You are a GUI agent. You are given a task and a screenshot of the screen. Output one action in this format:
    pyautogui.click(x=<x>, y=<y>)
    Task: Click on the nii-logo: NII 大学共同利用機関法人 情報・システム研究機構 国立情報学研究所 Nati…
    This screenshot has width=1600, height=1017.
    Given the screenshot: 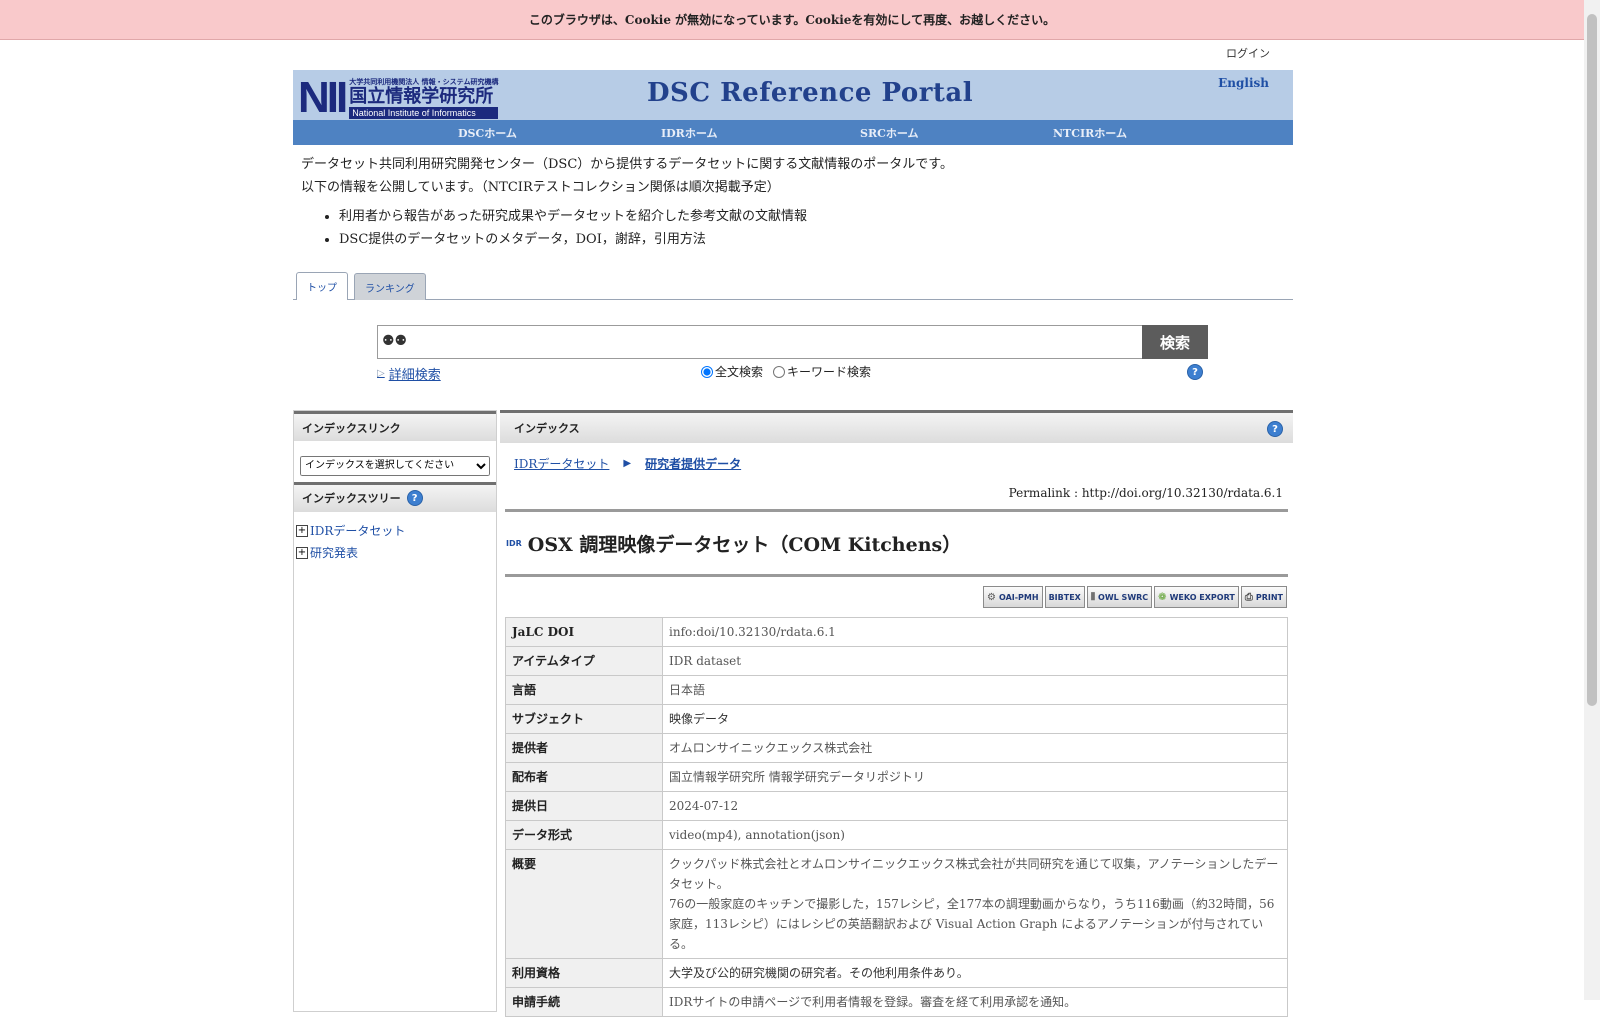 What is the action you would take?
    pyautogui.click(x=414, y=98)
    